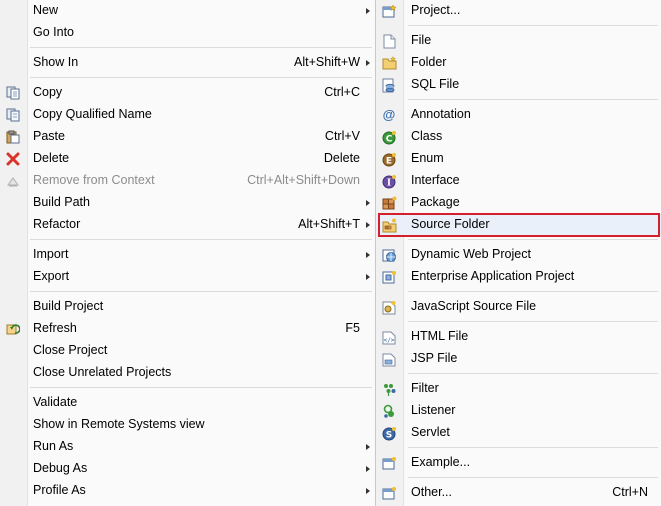 The image size is (661, 506). Describe the element at coordinates (389, 337) in the screenshot. I see `html-file-icon: </>` at that location.